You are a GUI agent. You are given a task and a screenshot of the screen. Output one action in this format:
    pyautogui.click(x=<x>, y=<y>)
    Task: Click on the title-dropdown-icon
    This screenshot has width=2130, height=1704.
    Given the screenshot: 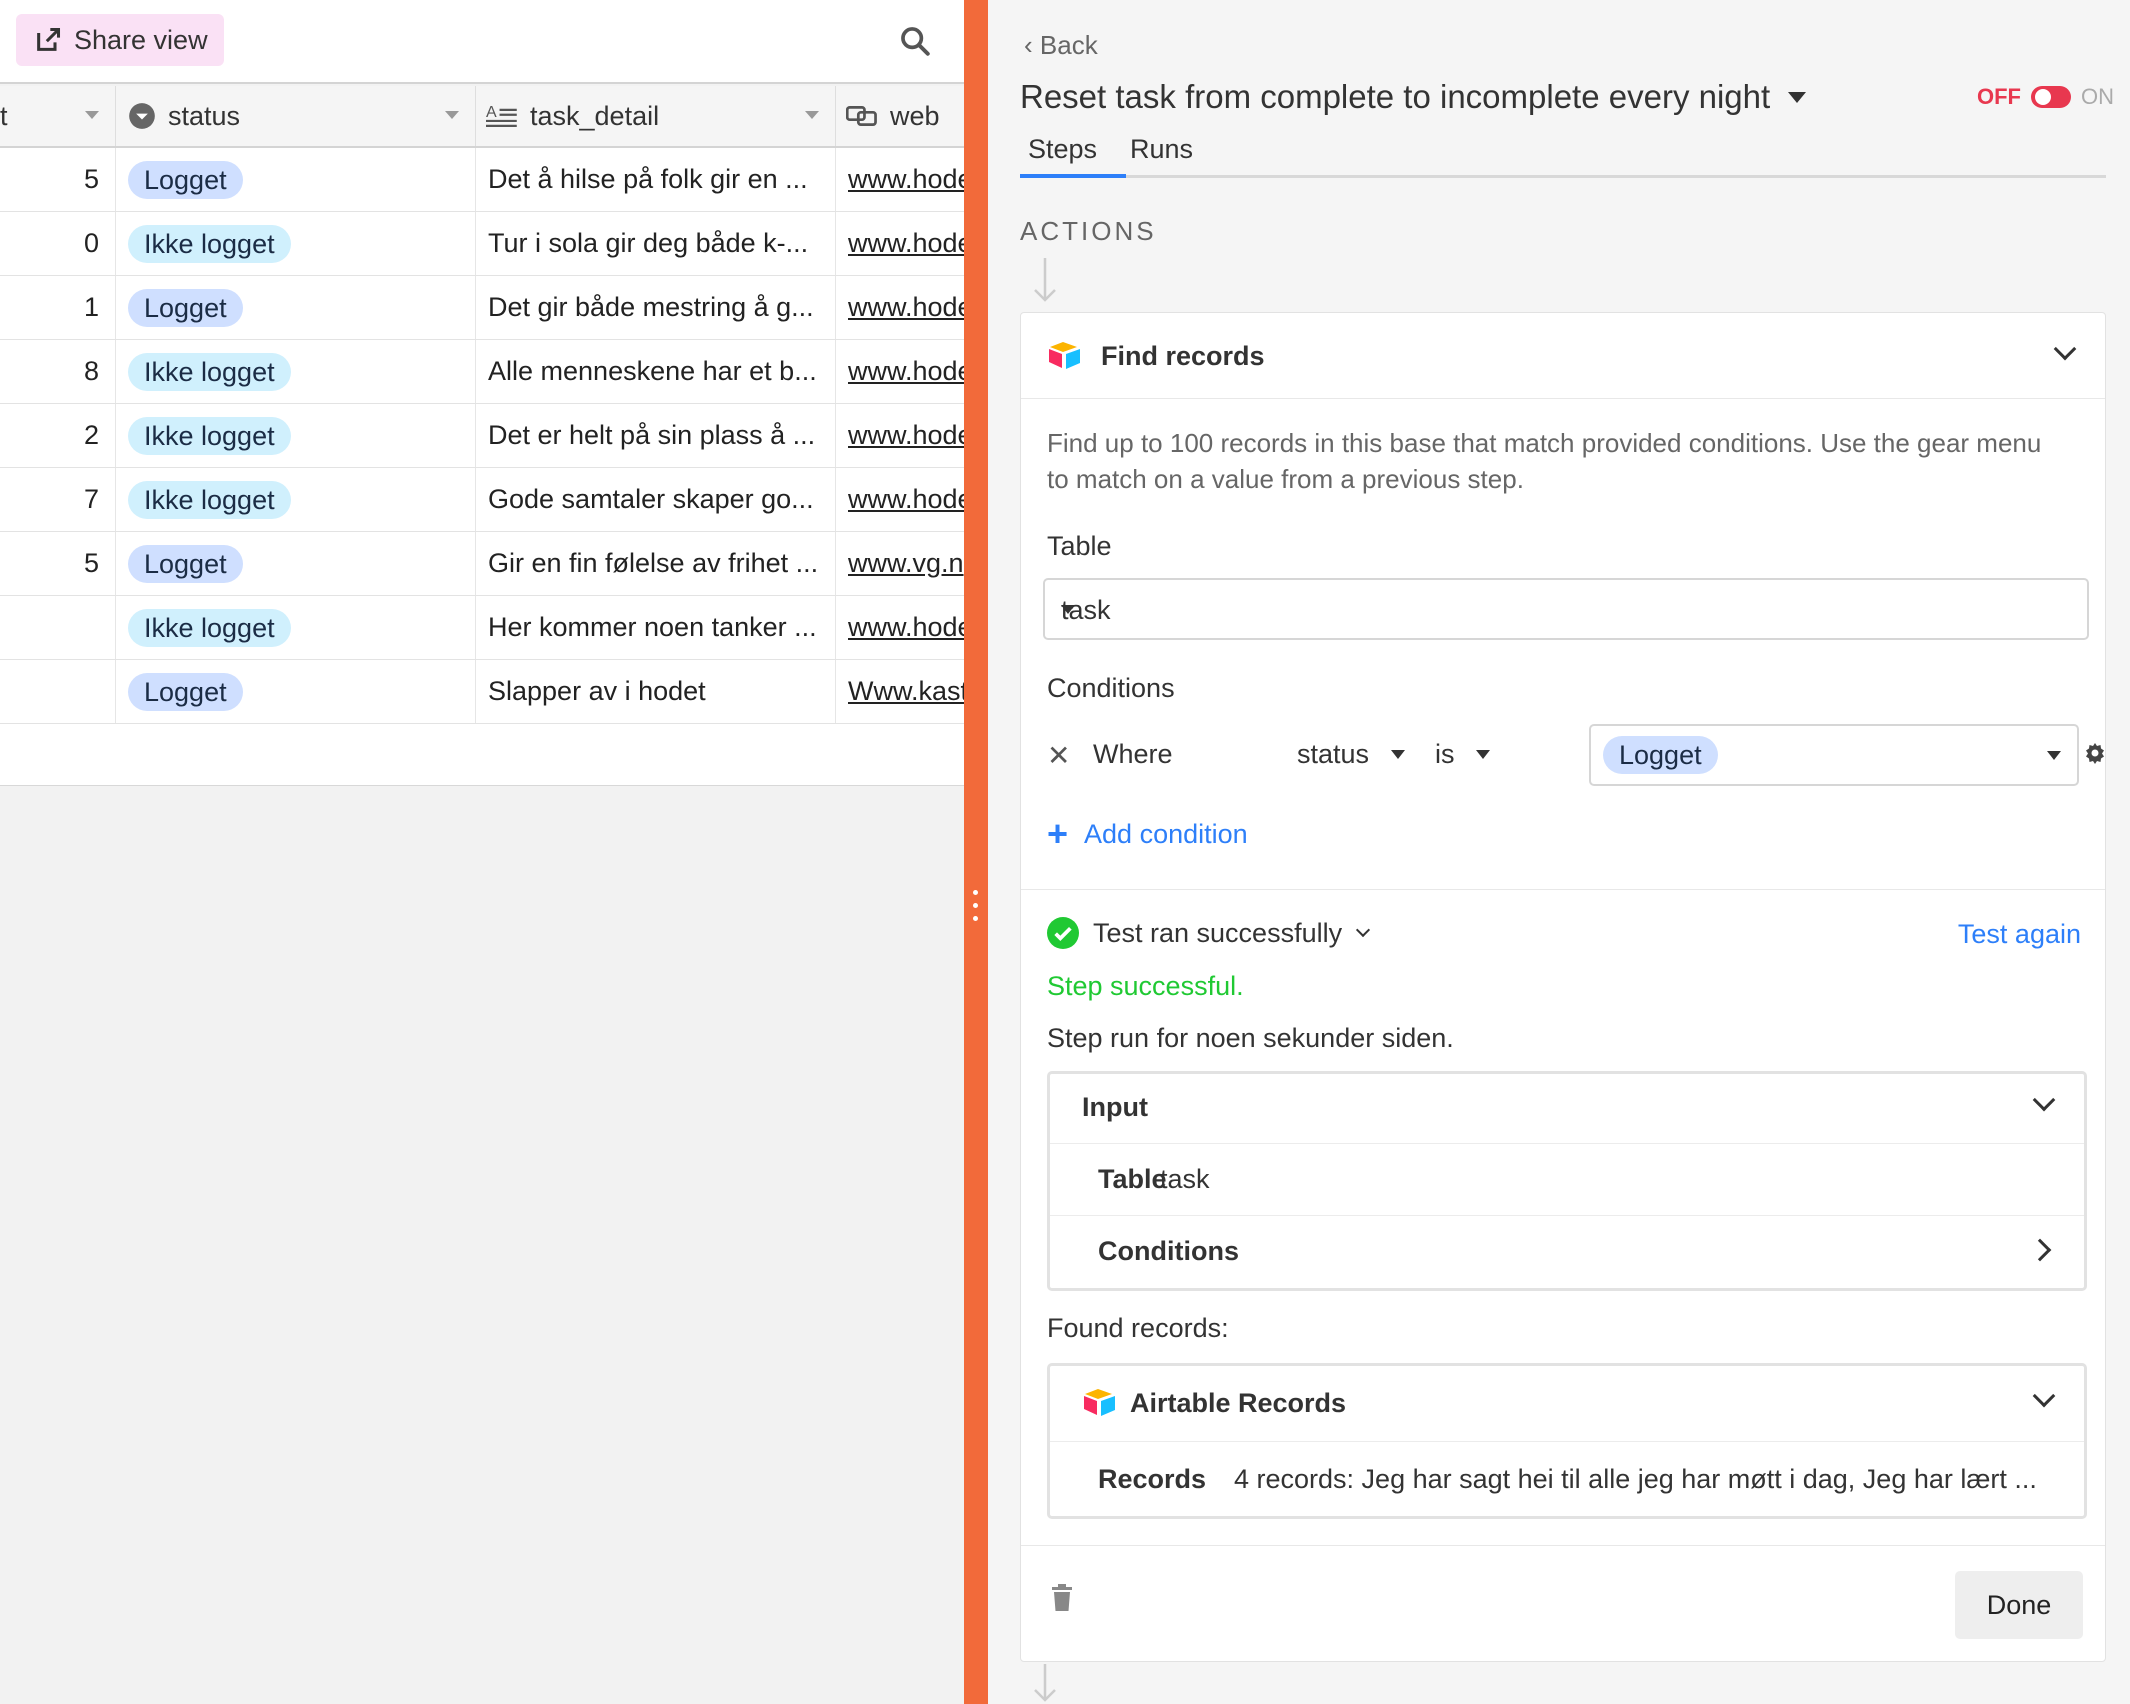 What is the action you would take?
    pyautogui.click(x=1797, y=97)
    